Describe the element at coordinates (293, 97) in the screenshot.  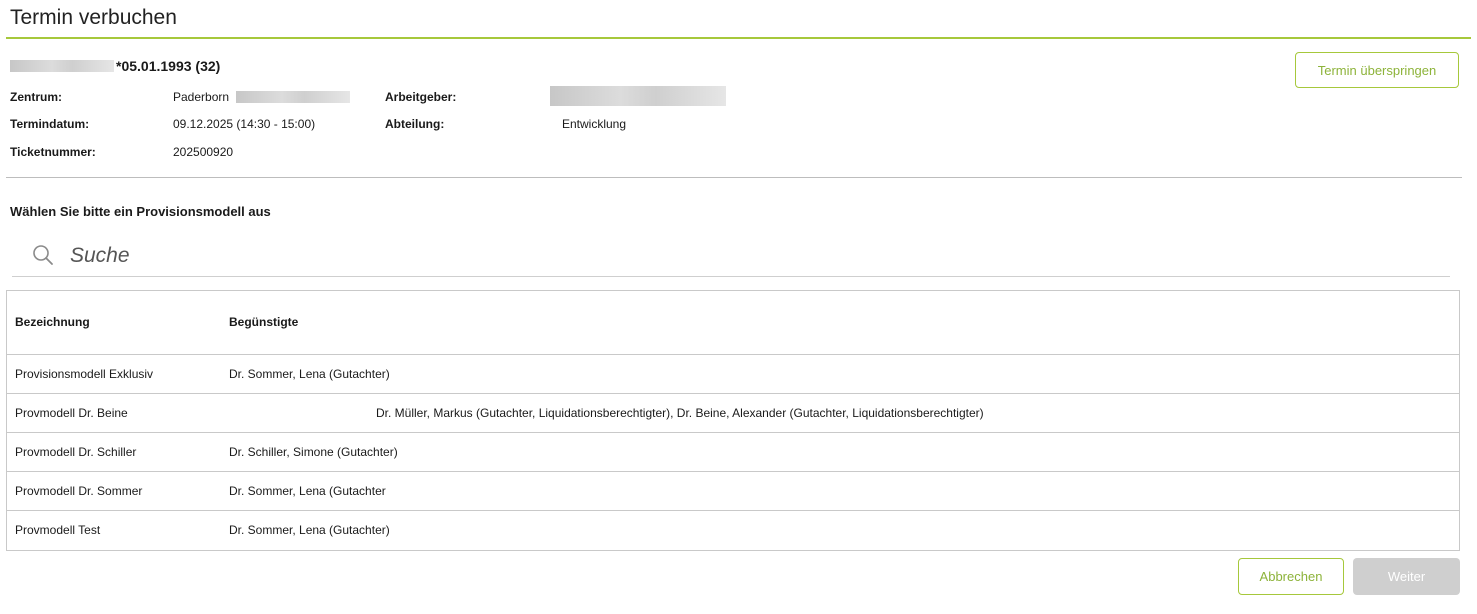
I see `zentrum-redacted` at that location.